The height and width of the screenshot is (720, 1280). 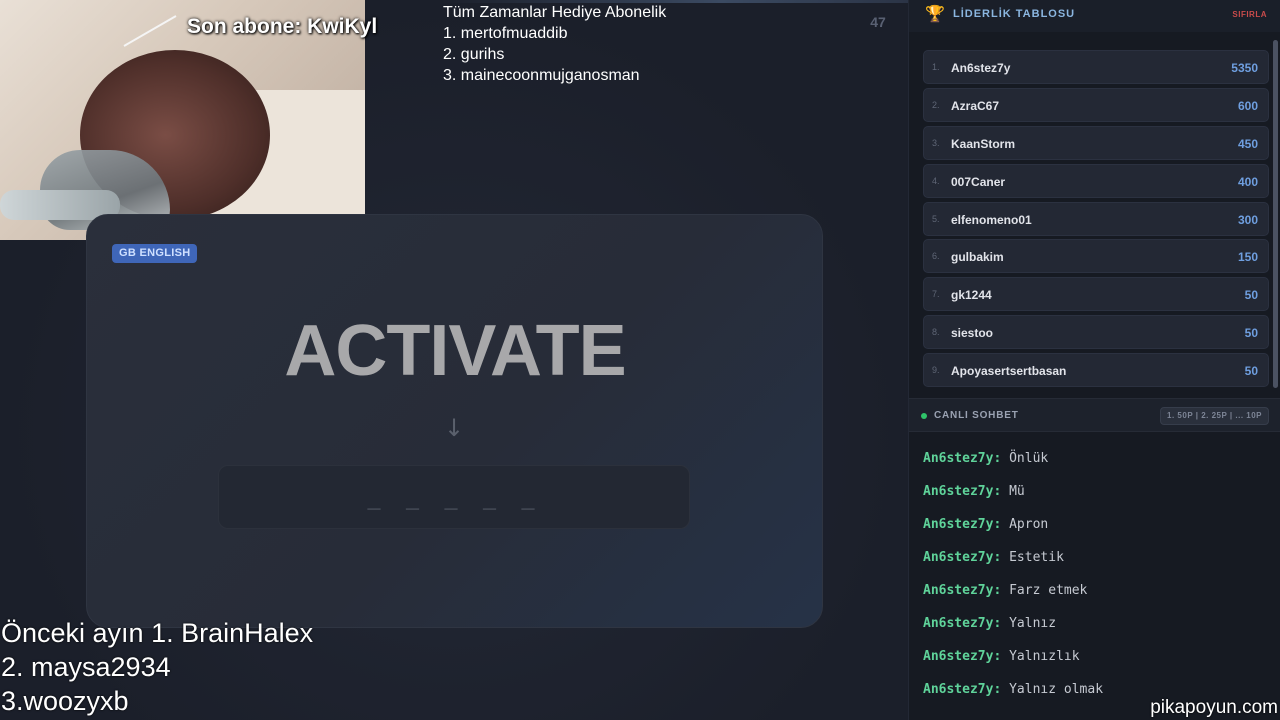 What do you see at coordinates (86, 667) in the screenshot?
I see `previous-month-line: 2. maysa2934` at bounding box center [86, 667].